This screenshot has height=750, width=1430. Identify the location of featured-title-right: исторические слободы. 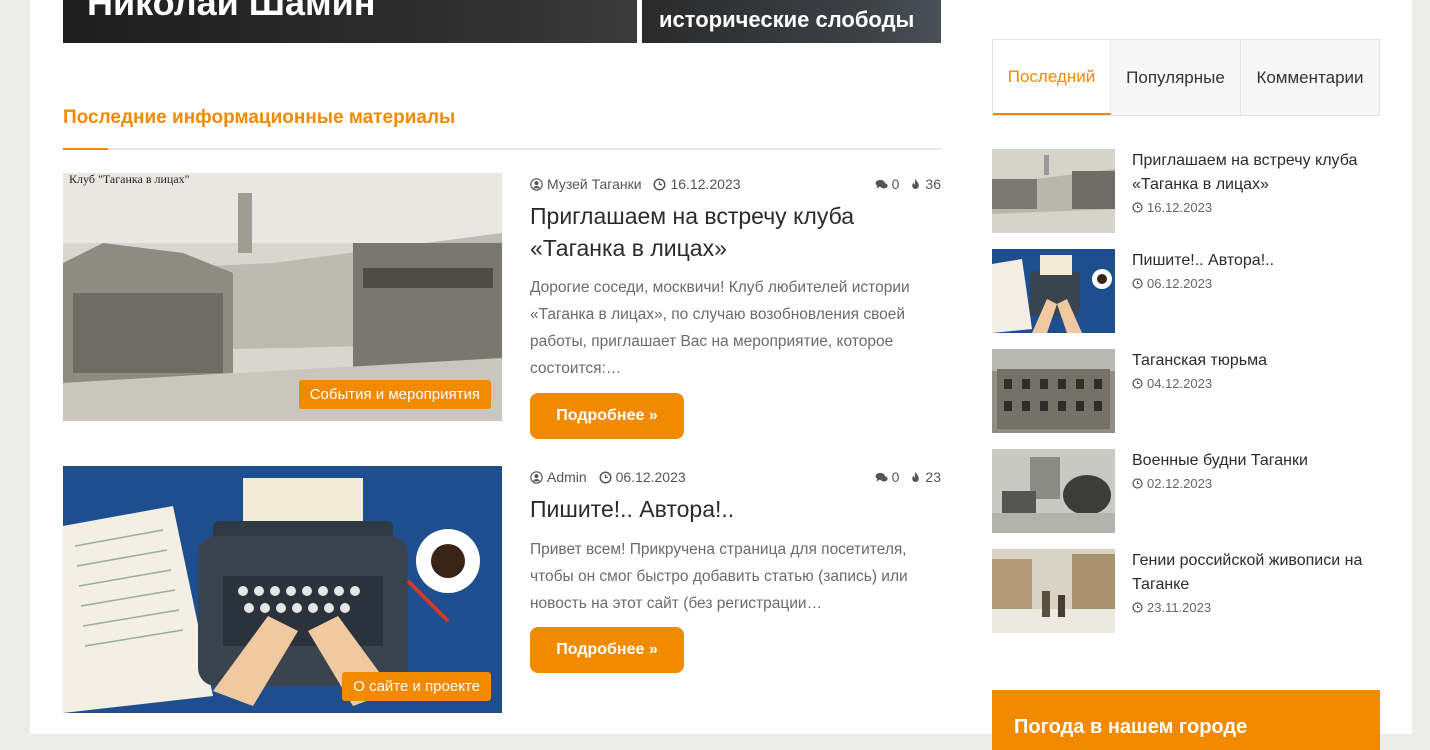
(786, 20).